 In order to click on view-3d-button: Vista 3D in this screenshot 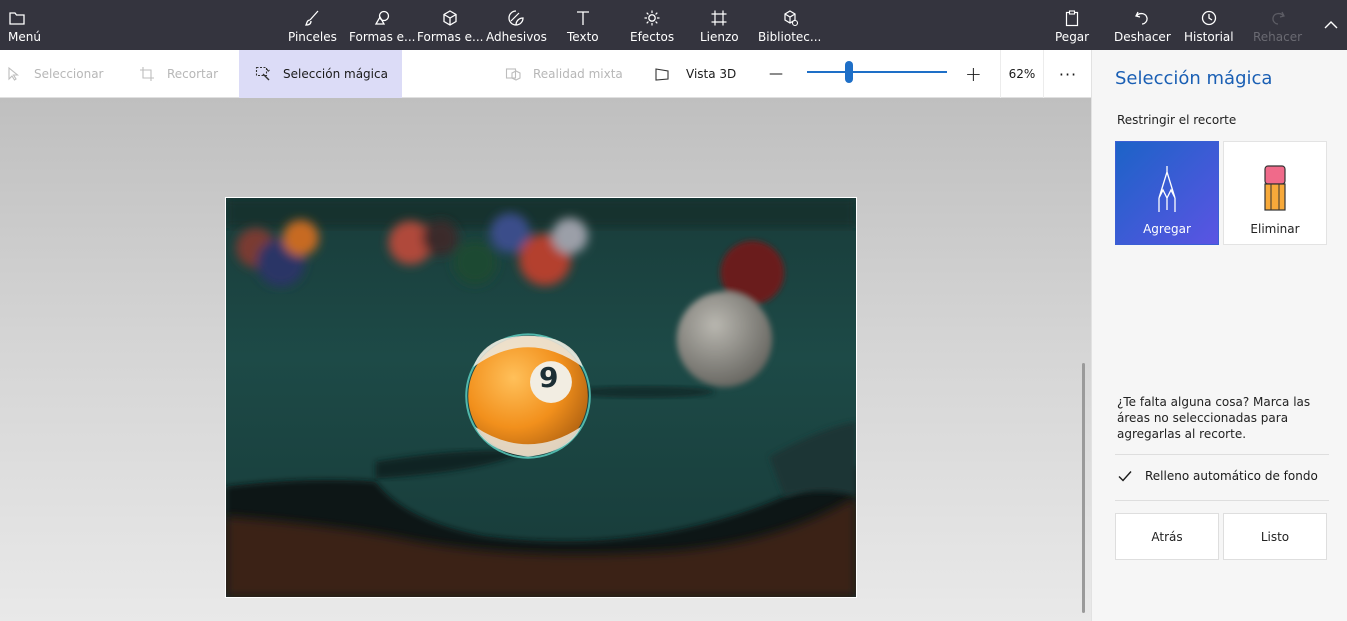, I will do `click(695, 74)`.